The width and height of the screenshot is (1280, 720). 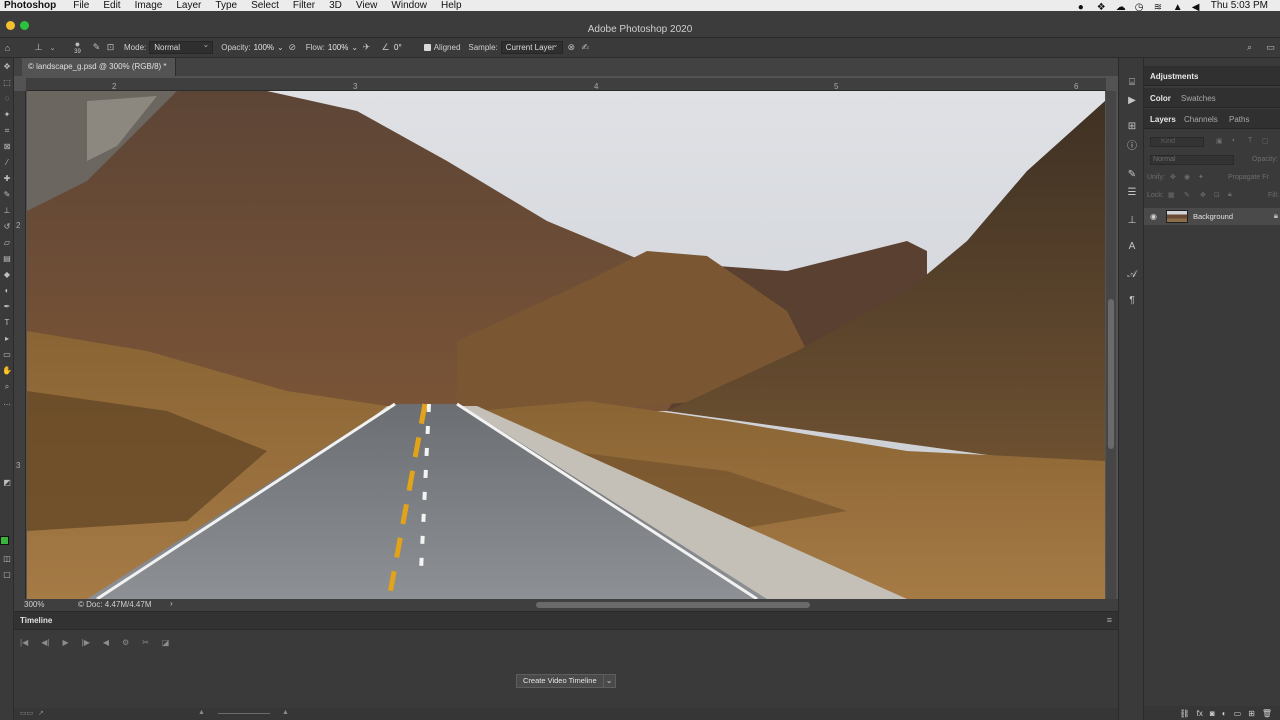 What do you see at coordinates (1159, 7) in the screenshot?
I see `wifi-icon: ≋` at bounding box center [1159, 7].